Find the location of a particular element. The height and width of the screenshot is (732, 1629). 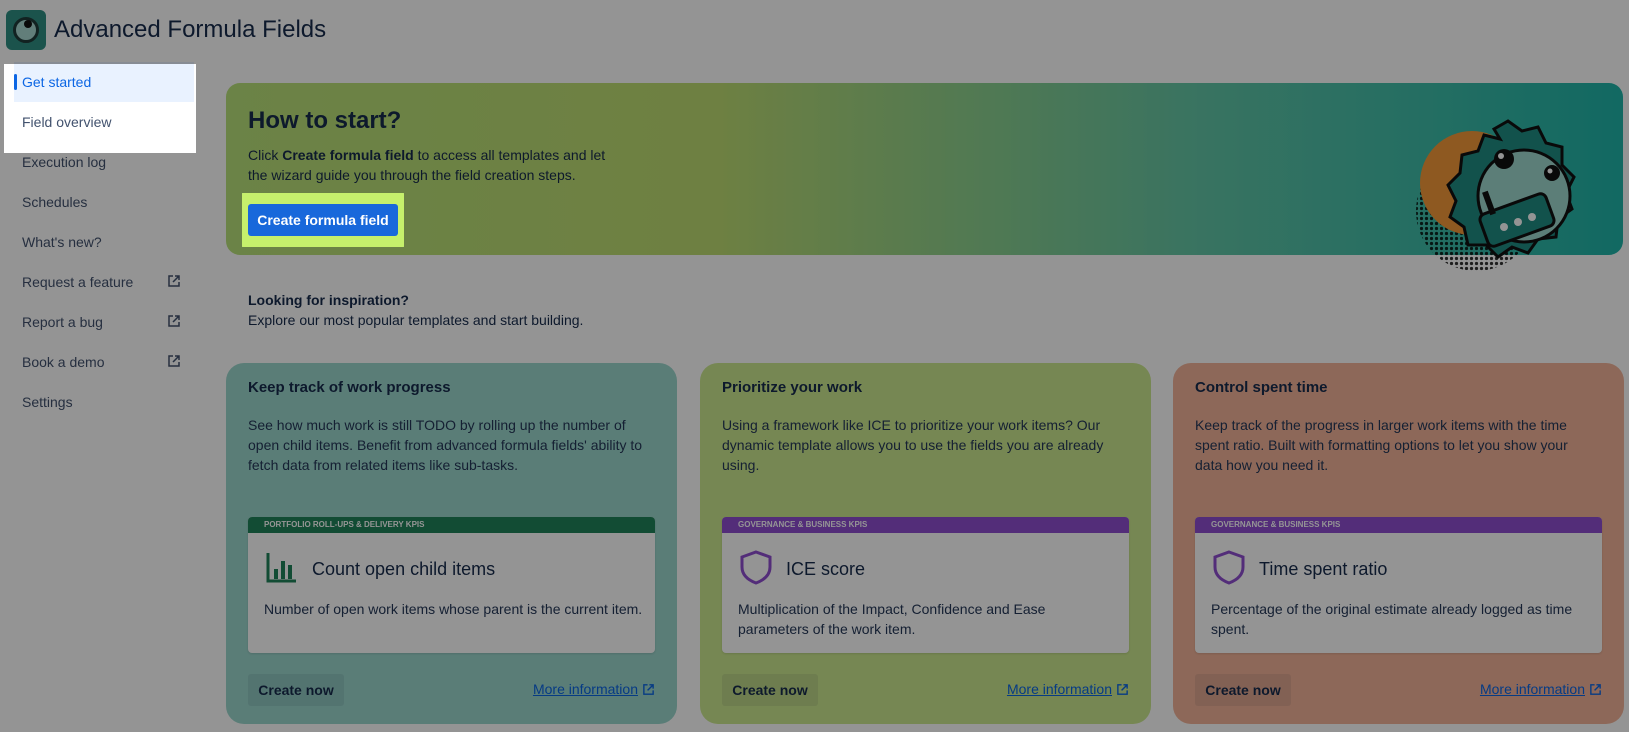

sidebar-item-book-demo: Book a demo is located at coordinates (98, 362).